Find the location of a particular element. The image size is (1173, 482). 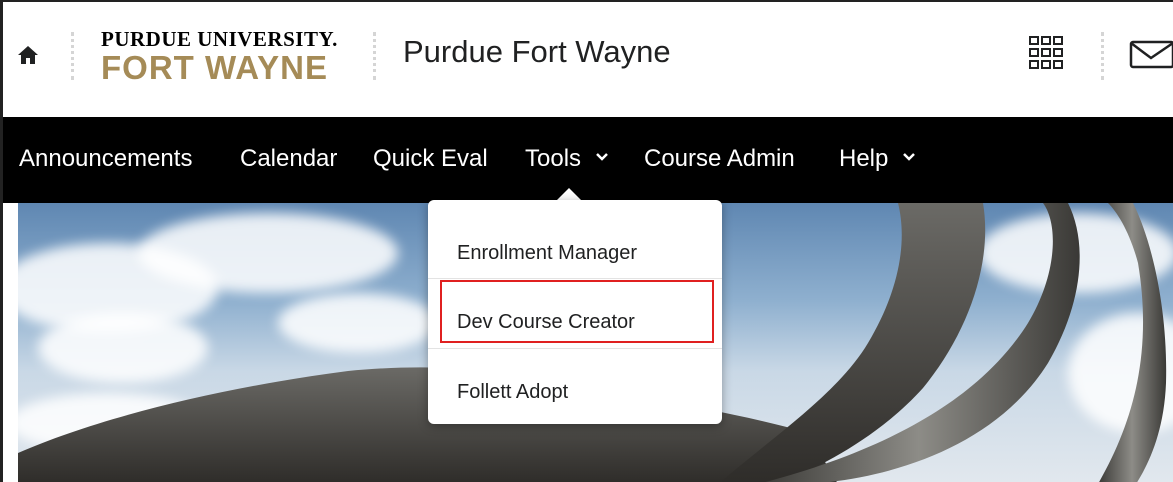

nav-help: Help is located at coordinates (877, 159).